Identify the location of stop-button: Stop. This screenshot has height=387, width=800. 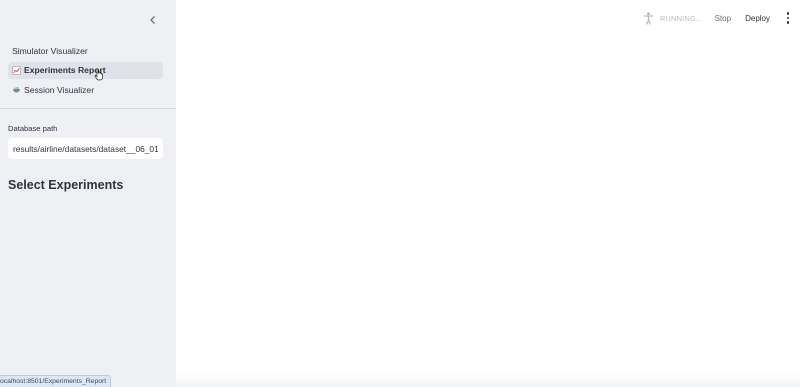
(723, 18).